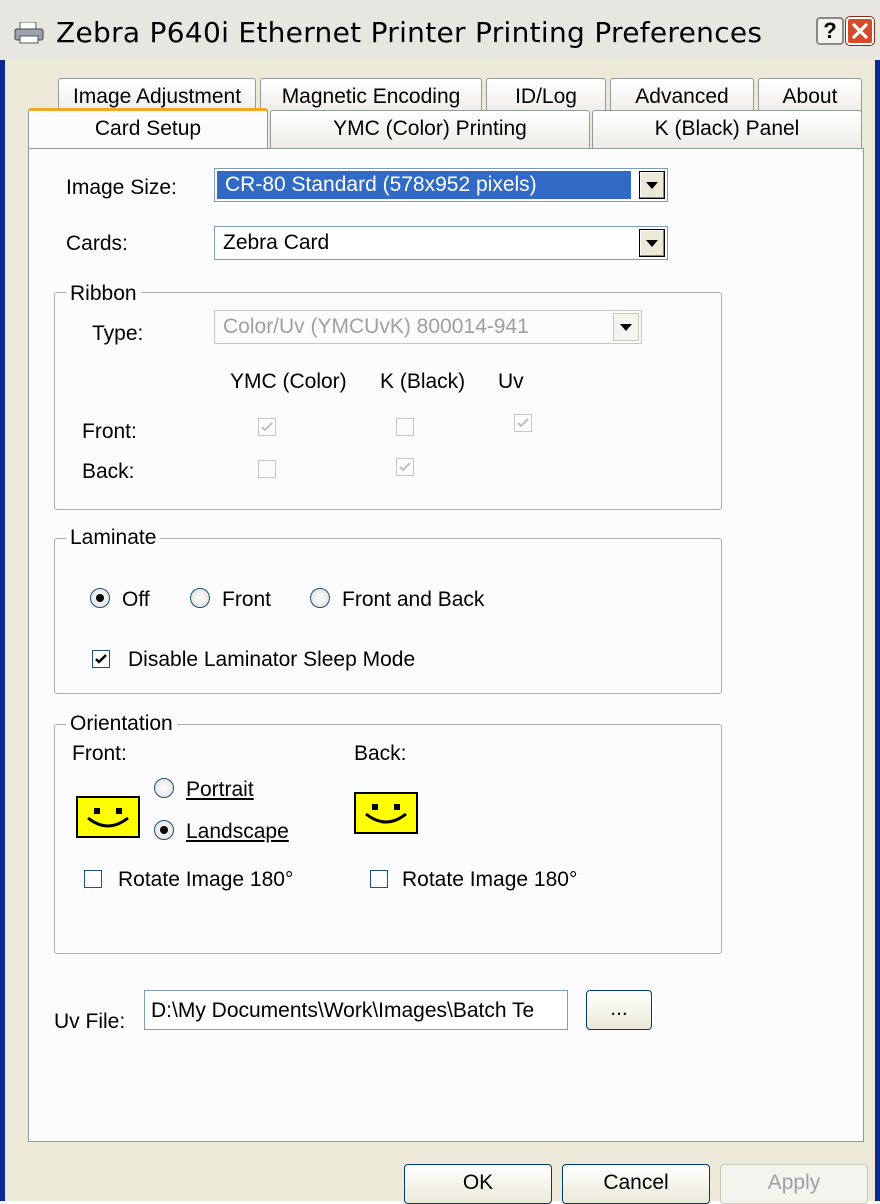 This screenshot has height=1204, width=880. I want to click on image-size-select: CR-80 Standard (578x952 pixels), so click(441, 185).